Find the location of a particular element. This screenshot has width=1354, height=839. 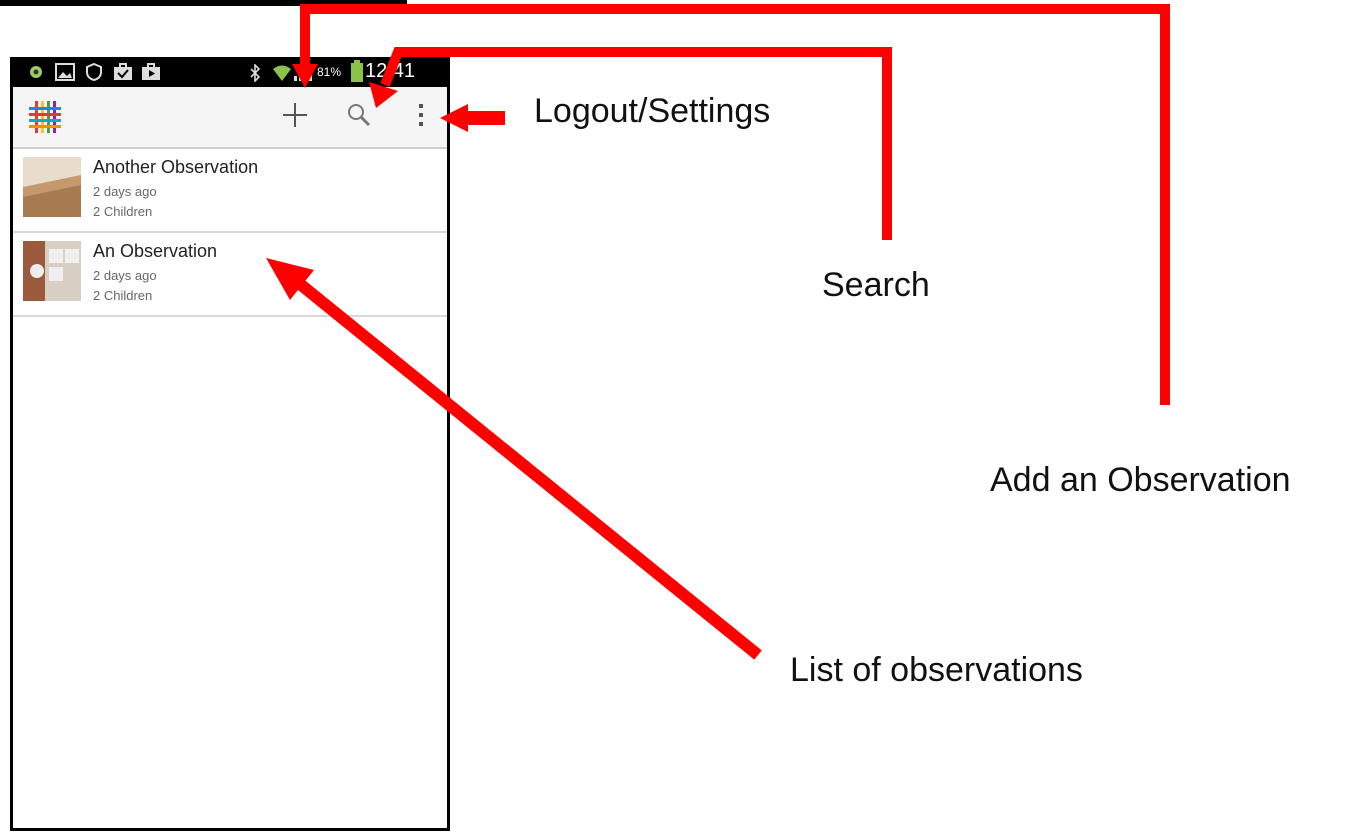

add-observation-button is located at coordinates (295, 117).